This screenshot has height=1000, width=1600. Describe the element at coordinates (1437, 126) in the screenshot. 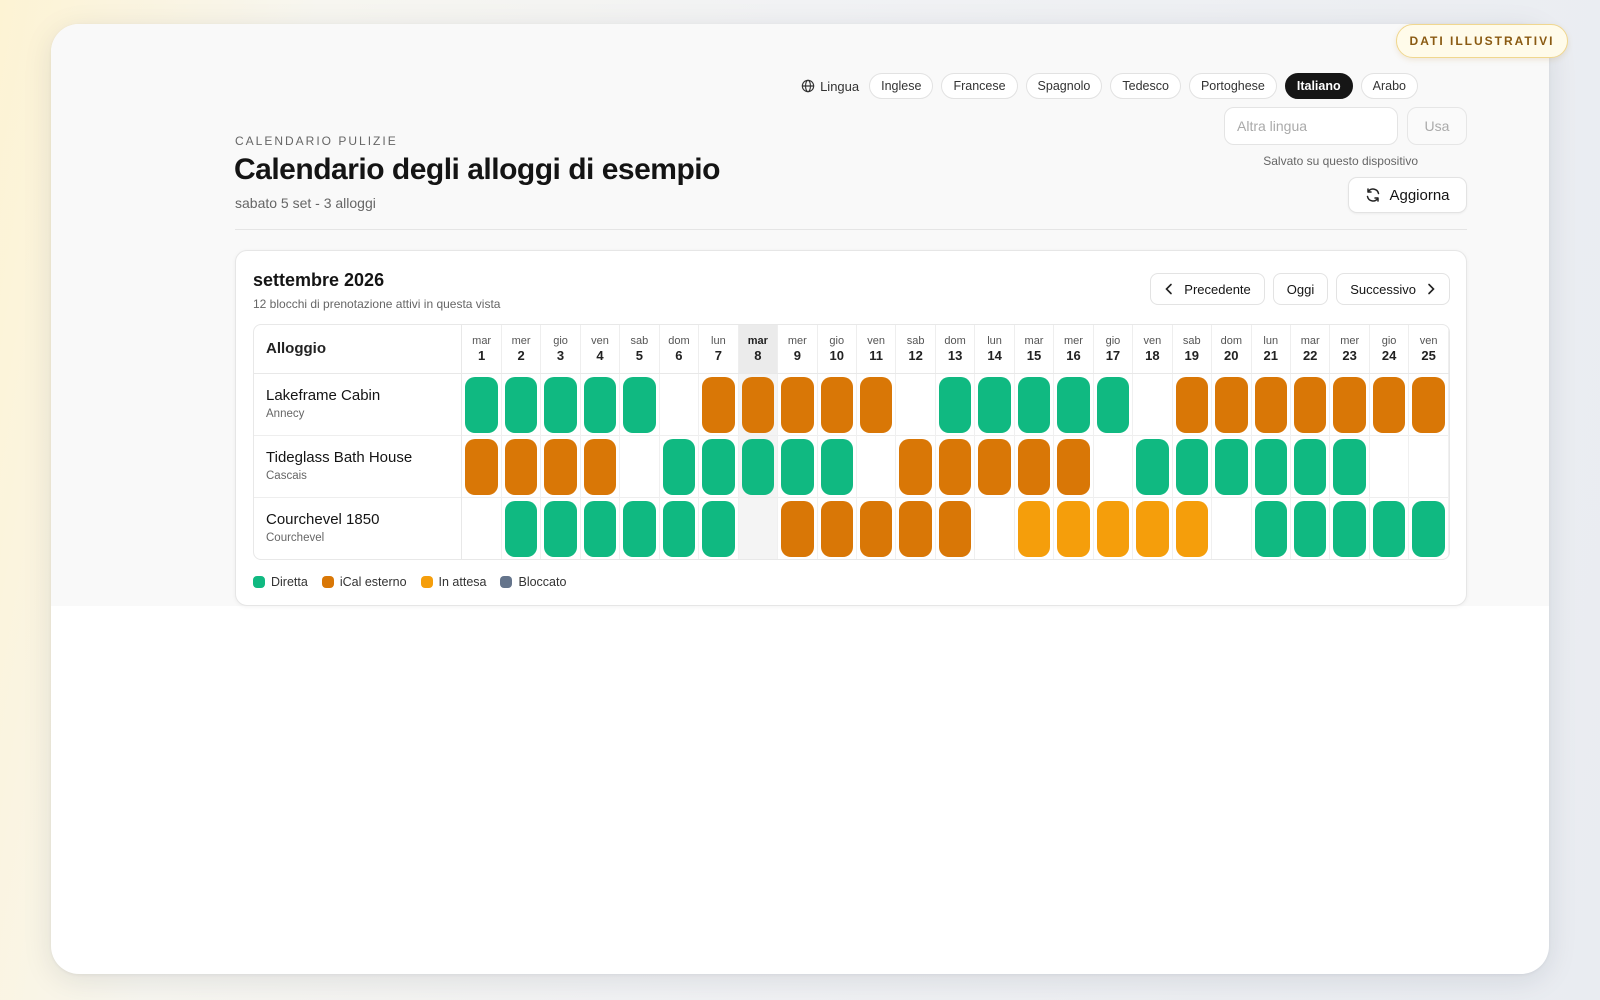

I see `use-language-button: Usa` at that location.